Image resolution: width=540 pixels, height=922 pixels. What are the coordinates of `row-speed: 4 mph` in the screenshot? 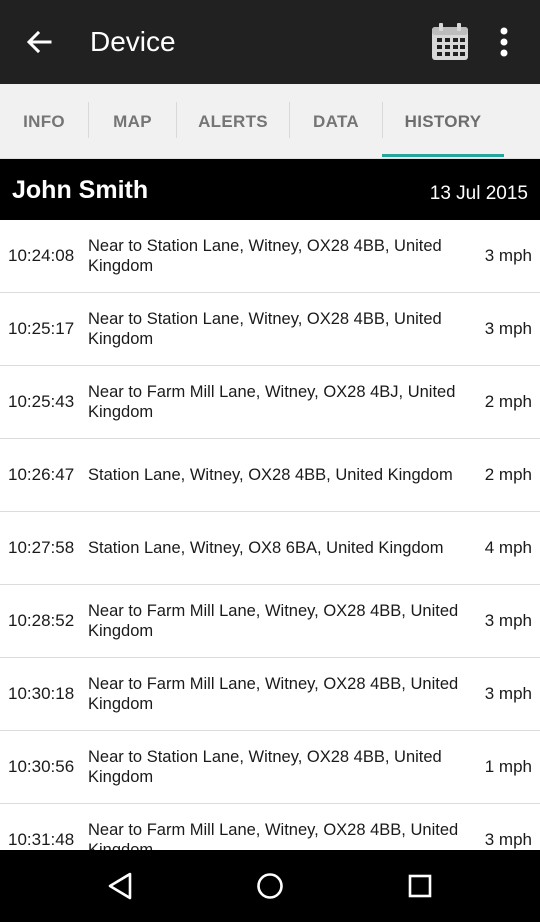 It's located at (508, 547).